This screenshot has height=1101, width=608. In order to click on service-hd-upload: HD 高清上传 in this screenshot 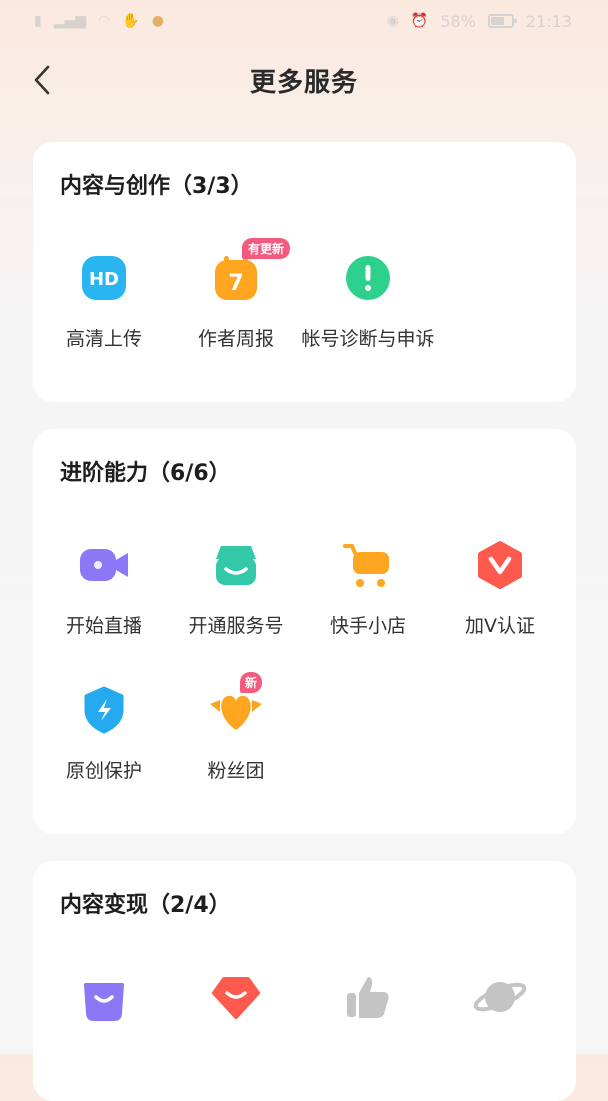, I will do `click(104, 300)`.